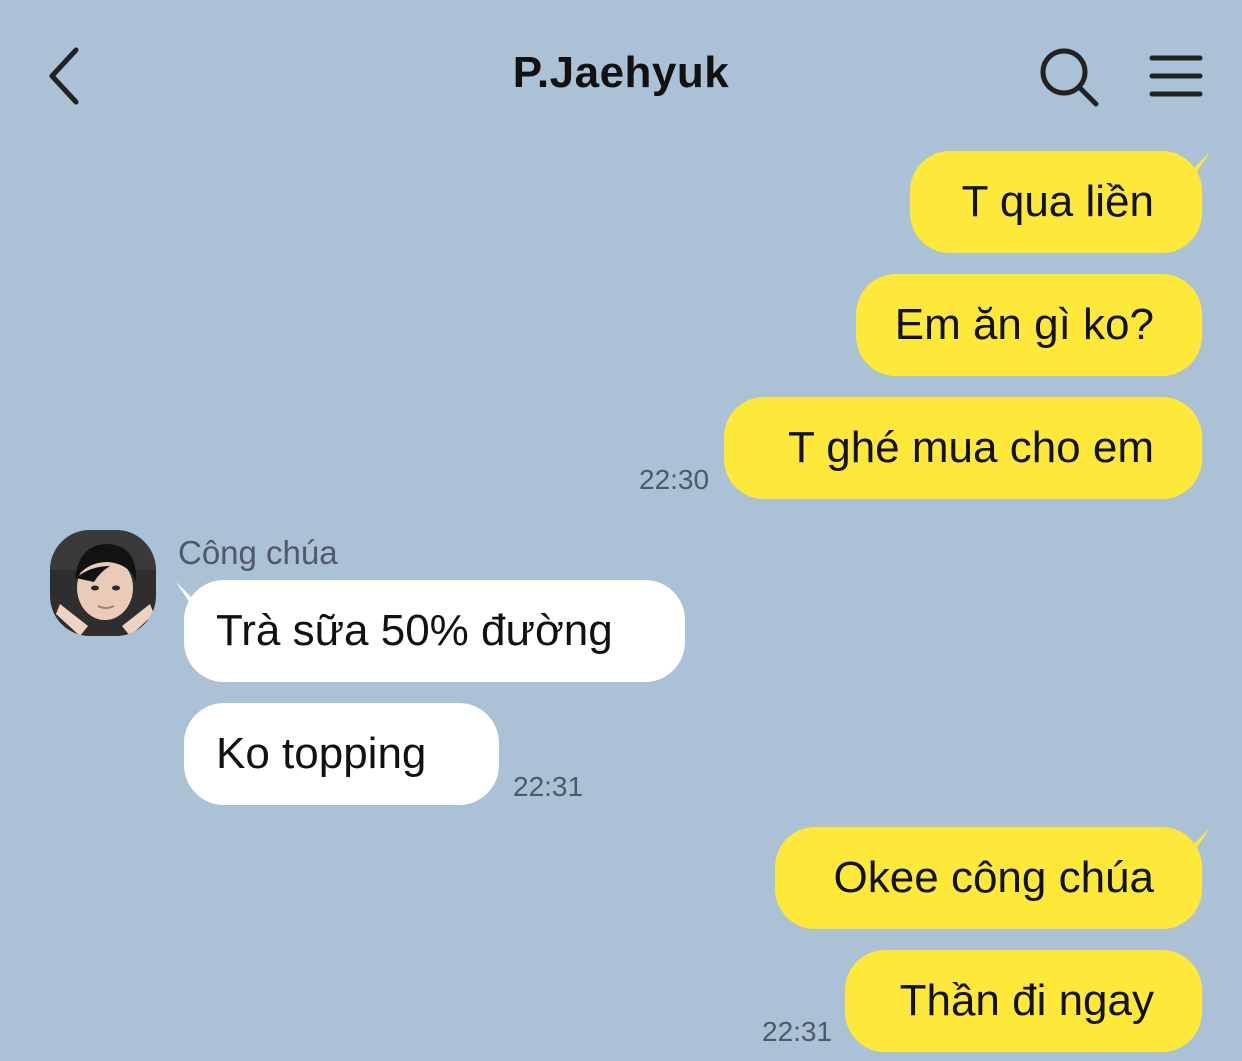  I want to click on menu-button, so click(1176, 76).